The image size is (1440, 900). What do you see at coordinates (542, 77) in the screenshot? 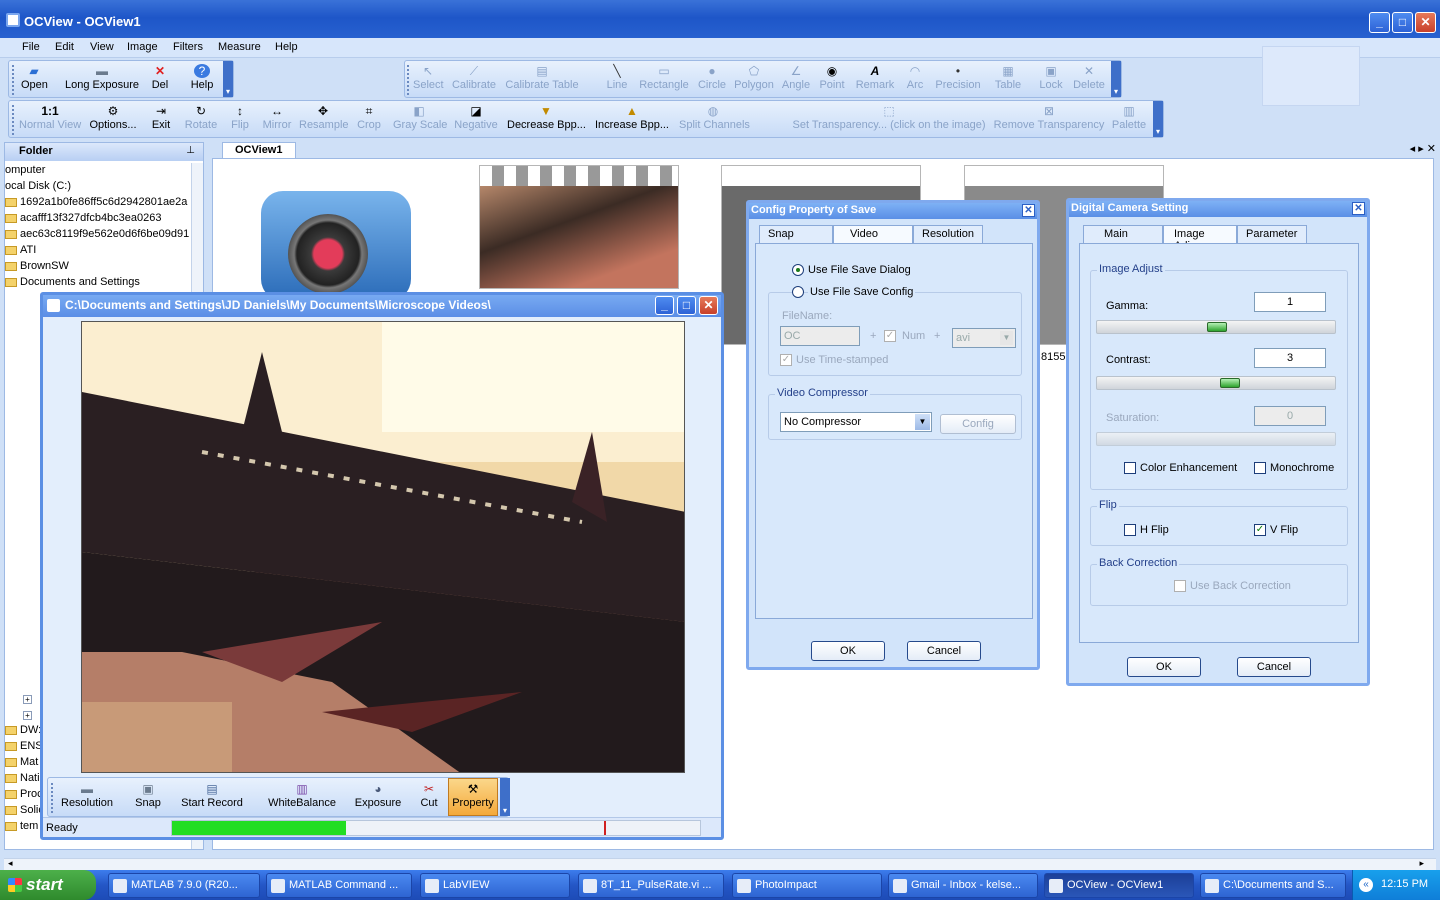
I see `calibrate-table-tool: ▤ Calibrate Table` at bounding box center [542, 77].